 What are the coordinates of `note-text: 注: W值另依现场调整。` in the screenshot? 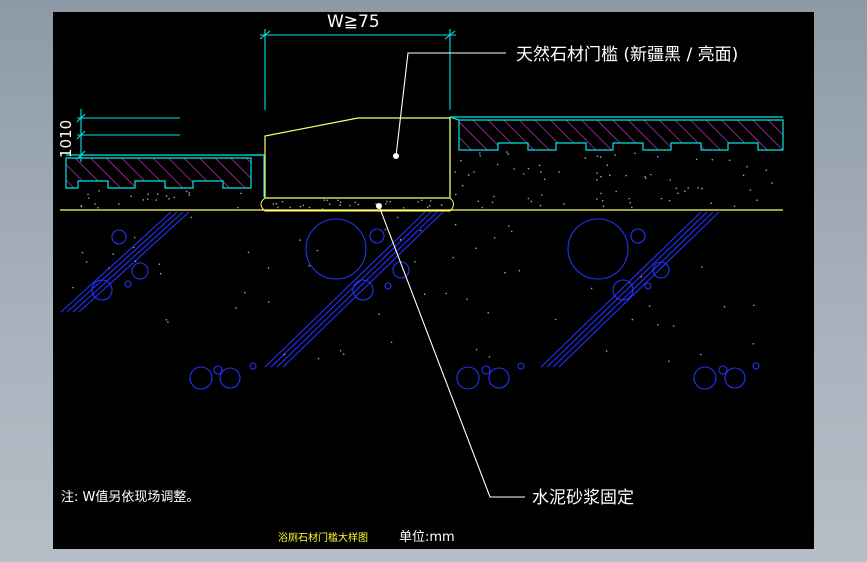 It's located at (130, 497).